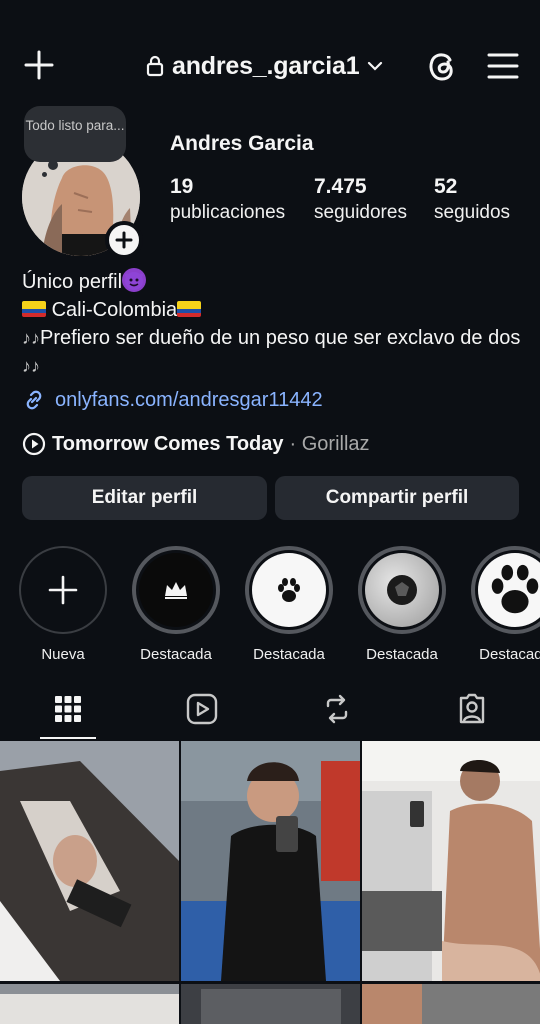 Image resolution: width=540 pixels, height=1024 pixels. I want to click on ball-icon, so click(402, 590).